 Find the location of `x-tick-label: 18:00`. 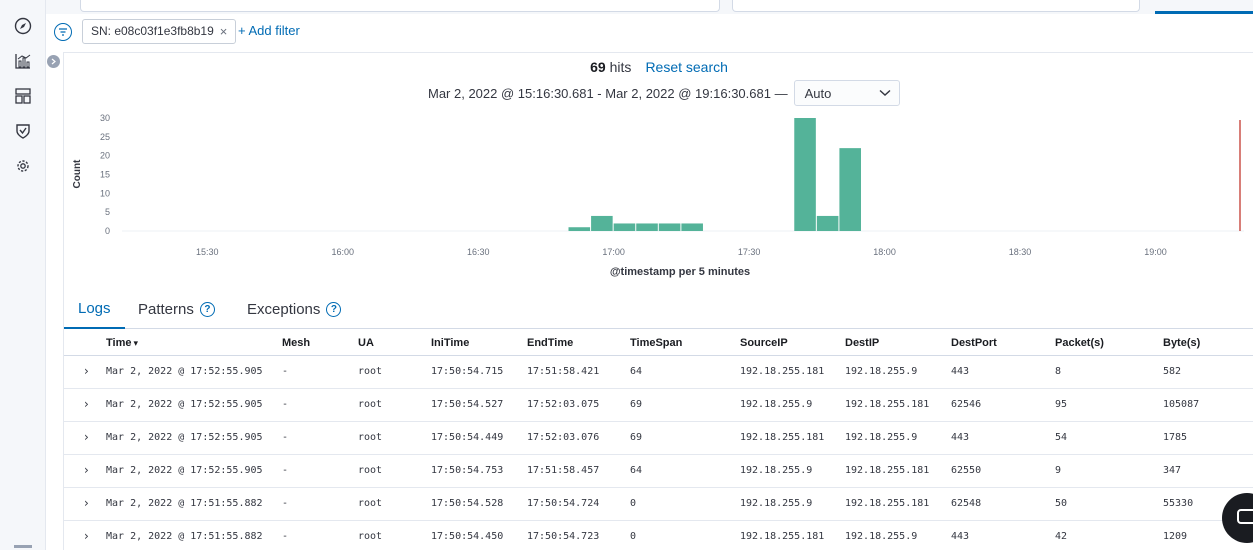

x-tick-label: 18:00 is located at coordinates (884, 252).